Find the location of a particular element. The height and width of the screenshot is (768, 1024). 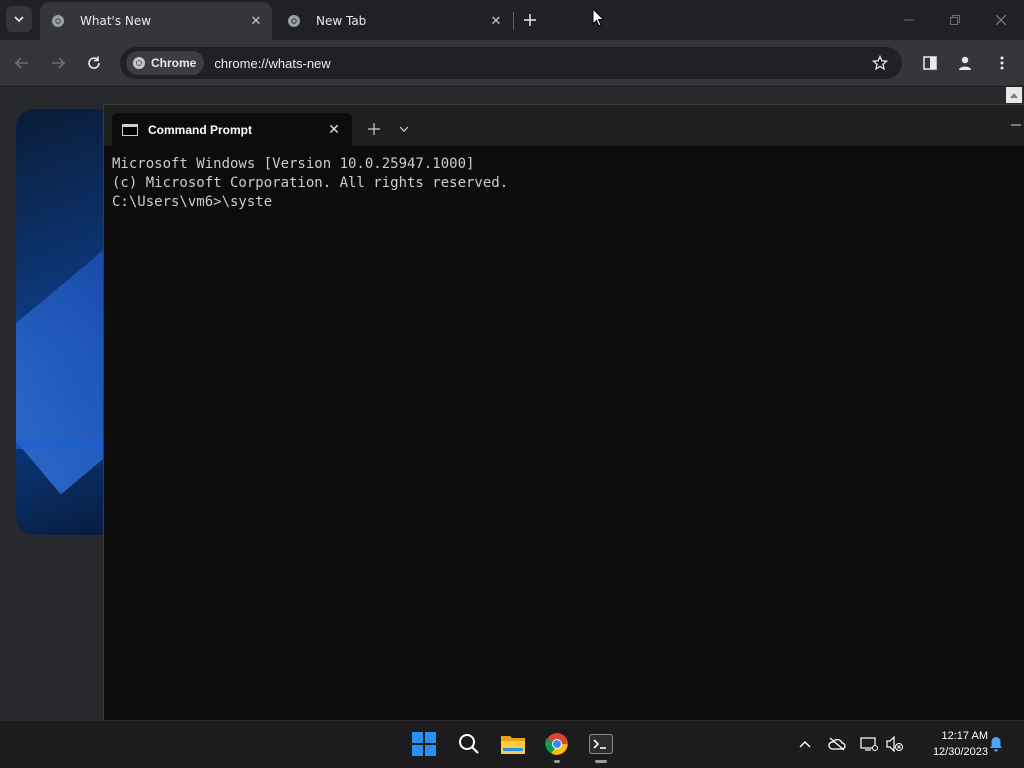

terminal-tab-title: Command Prompt is located at coordinates (200, 129).